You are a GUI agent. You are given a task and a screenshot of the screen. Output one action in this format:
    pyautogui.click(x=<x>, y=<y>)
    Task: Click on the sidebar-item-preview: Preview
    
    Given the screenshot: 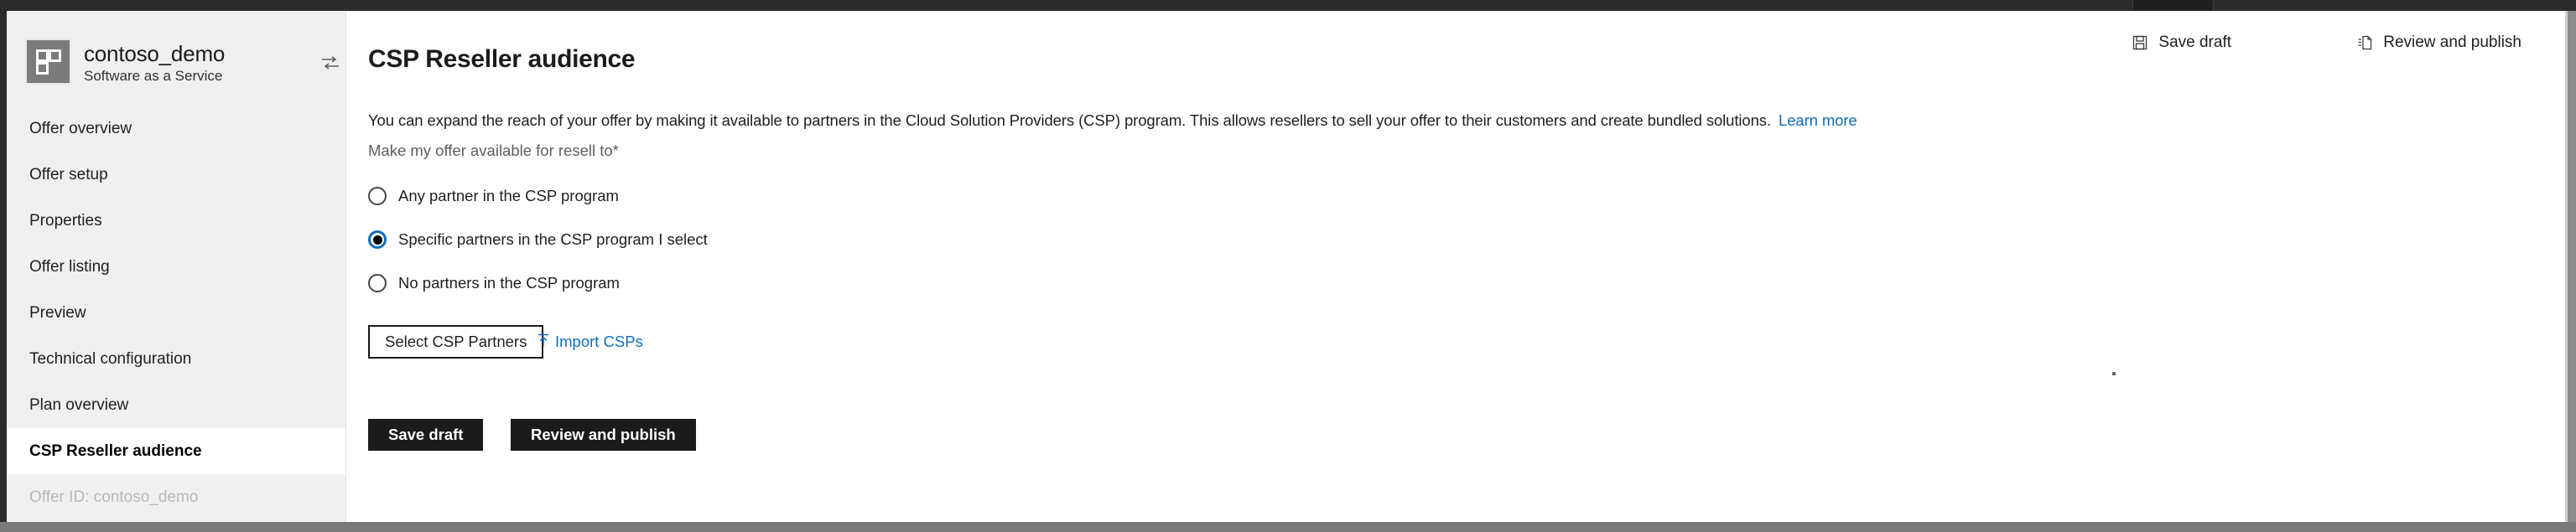 What is the action you would take?
    pyautogui.click(x=176, y=313)
    